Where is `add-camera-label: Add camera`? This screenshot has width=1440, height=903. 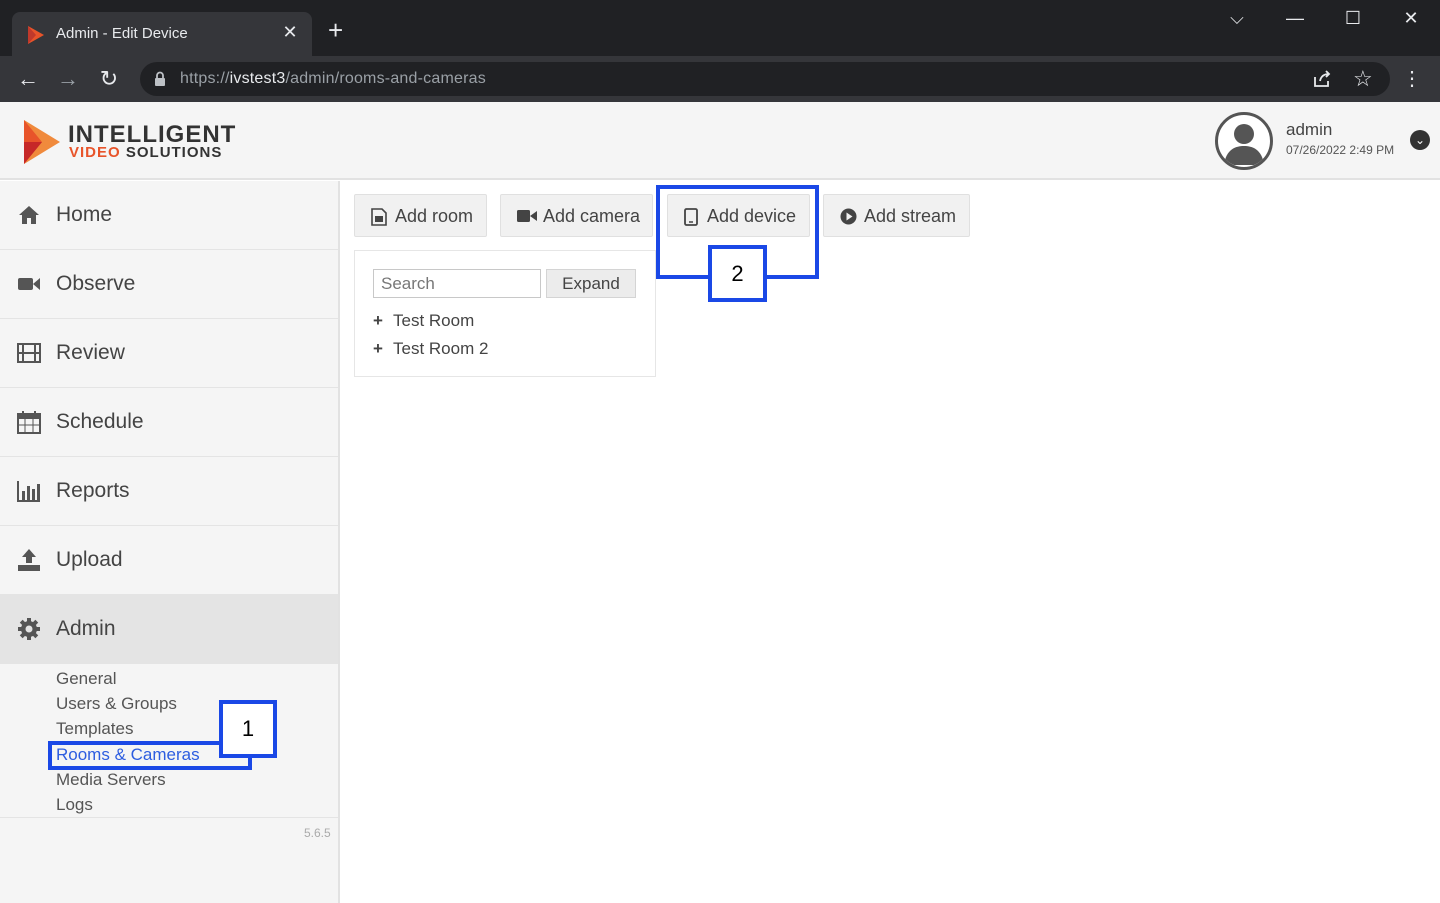 add-camera-label: Add camera is located at coordinates (592, 216).